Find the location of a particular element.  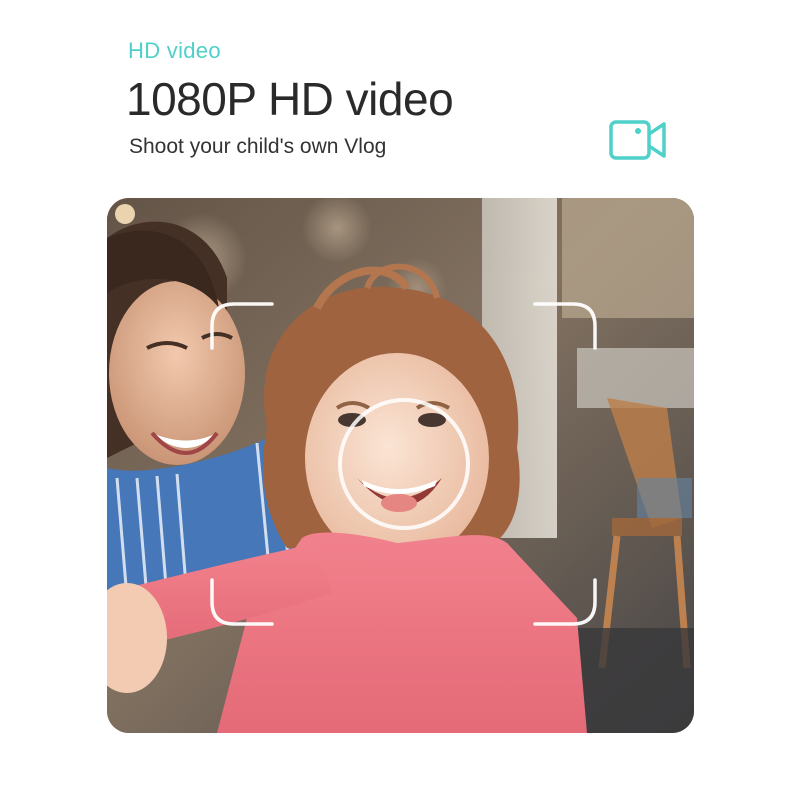

video-camera-icon is located at coordinates (637, 140).